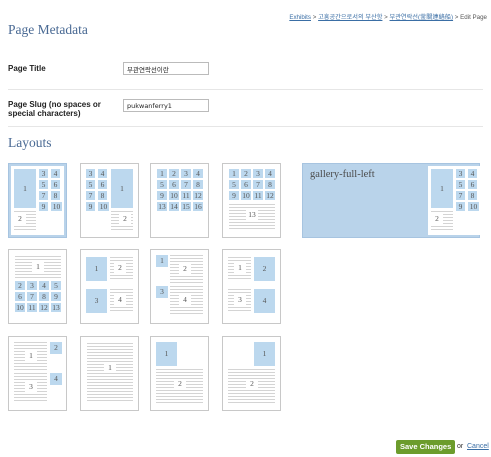 The image size is (491, 457). What do you see at coordinates (109, 286) in the screenshot?
I see `layout-image-list-left: 1 2 3 4` at bounding box center [109, 286].